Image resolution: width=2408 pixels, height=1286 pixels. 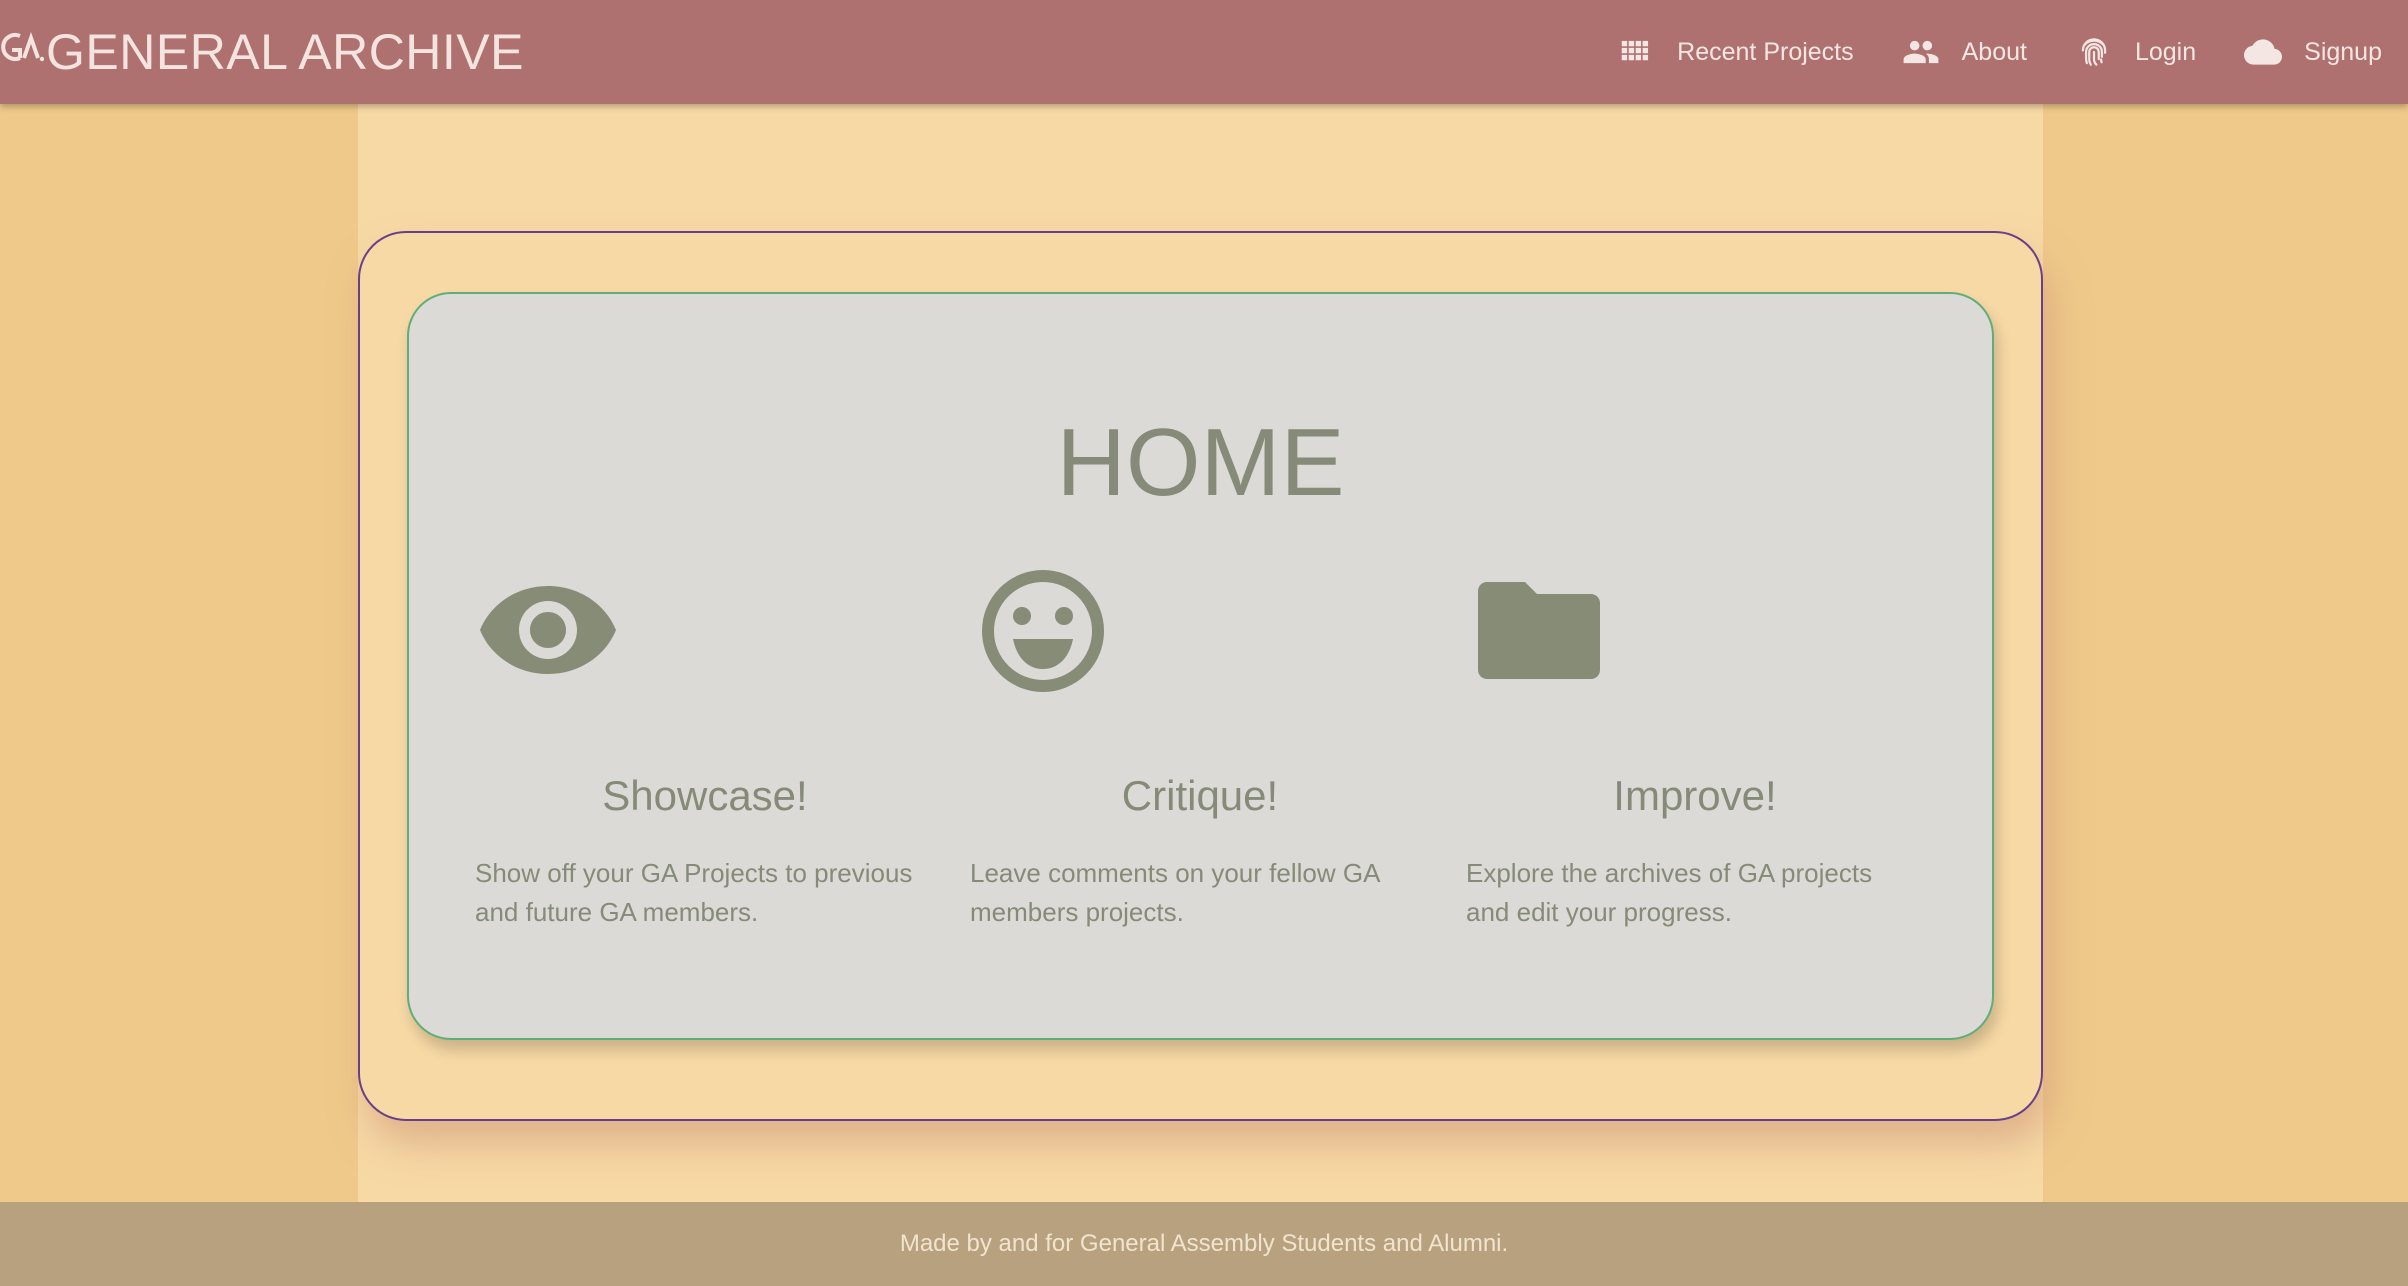 I want to click on nav-item-recent-projects: Recent Projects, so click(x=1735, y=52).